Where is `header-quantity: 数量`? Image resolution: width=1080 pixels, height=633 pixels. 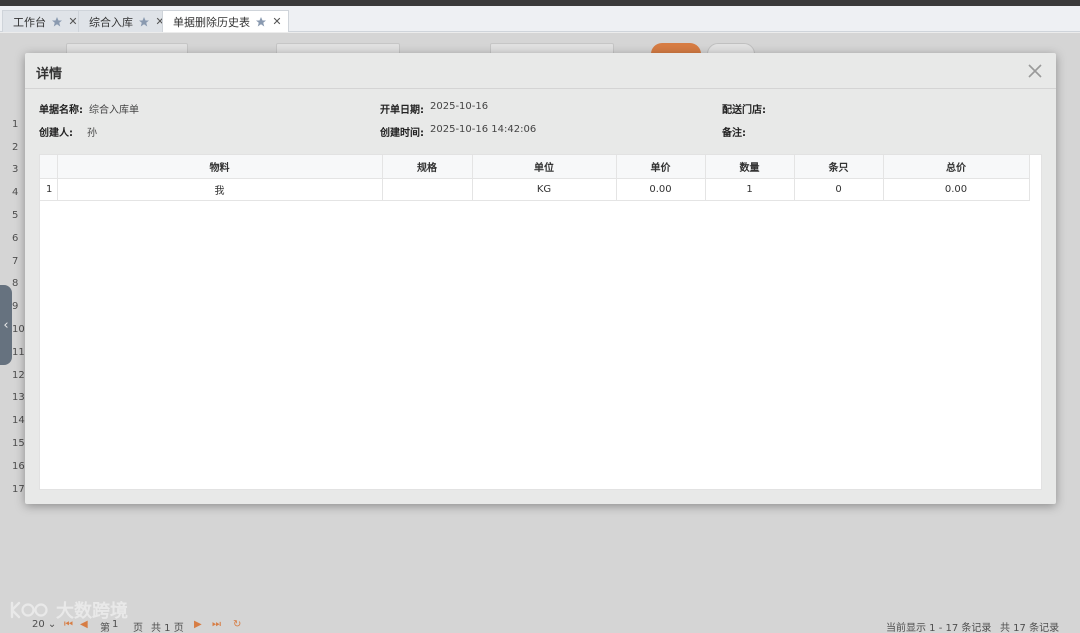 header-quantity: 数量 is located at coordinates (750, 167).